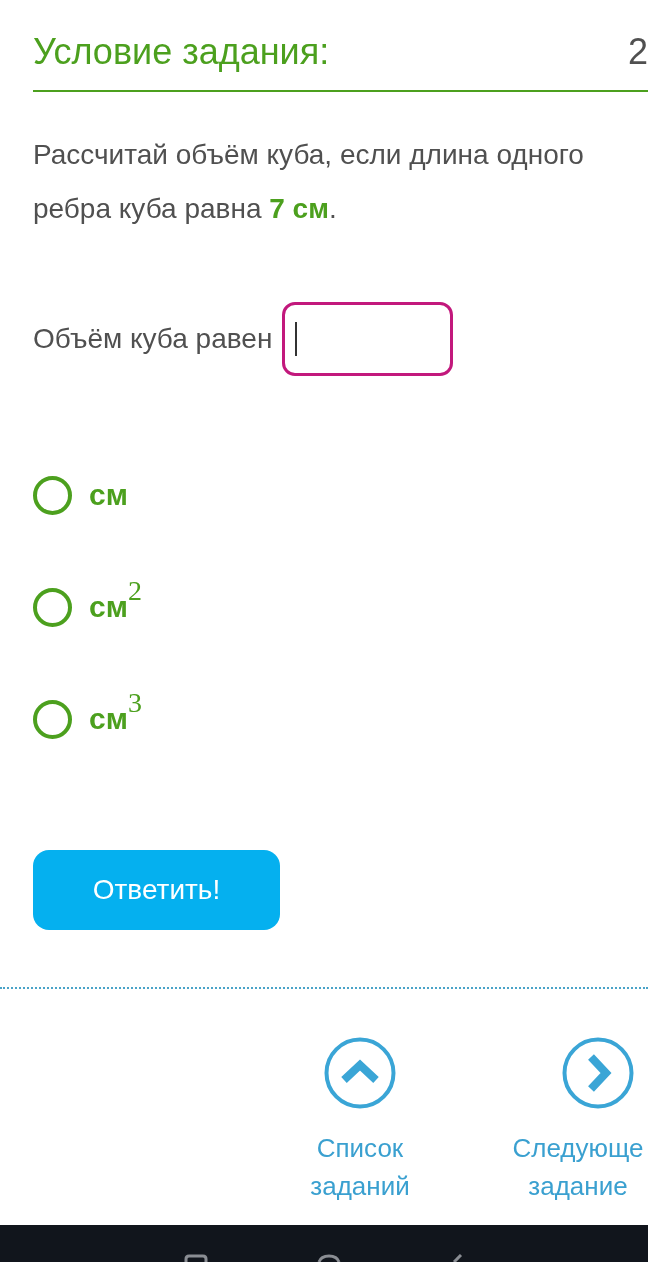  What do you see at coordinates (153, 339) in the screenshot?
I see `answer-prompt: Объём куба равен` at bounding box center [153, 339].